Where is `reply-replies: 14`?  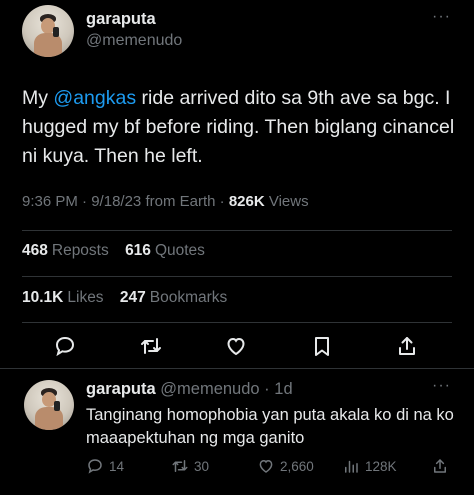
reply-replies: 14 is located at coordinates (105, 466).